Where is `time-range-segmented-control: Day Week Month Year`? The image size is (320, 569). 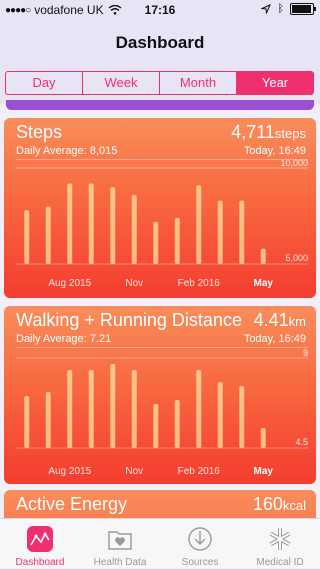
time-range-segmented-control: Day Week Month Year is located at coordinates (159, 83).